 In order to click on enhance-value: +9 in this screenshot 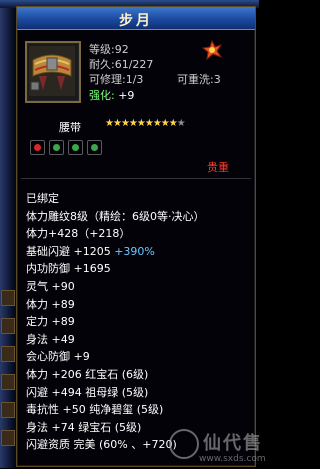, I will do `click(126, 95)`.